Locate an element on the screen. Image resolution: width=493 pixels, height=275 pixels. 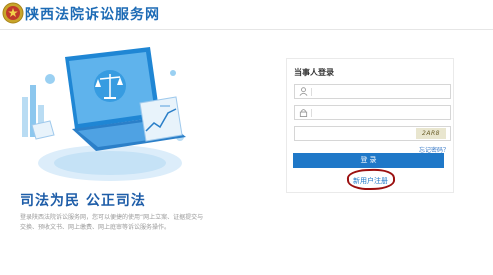
court-emblem-icon is located at coordinates (13, 13).